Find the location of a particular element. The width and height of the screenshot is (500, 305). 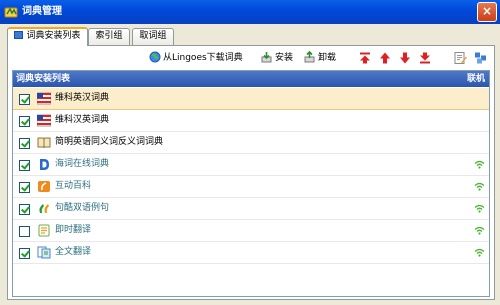

close-button: × is located at coordinates (487, 12).